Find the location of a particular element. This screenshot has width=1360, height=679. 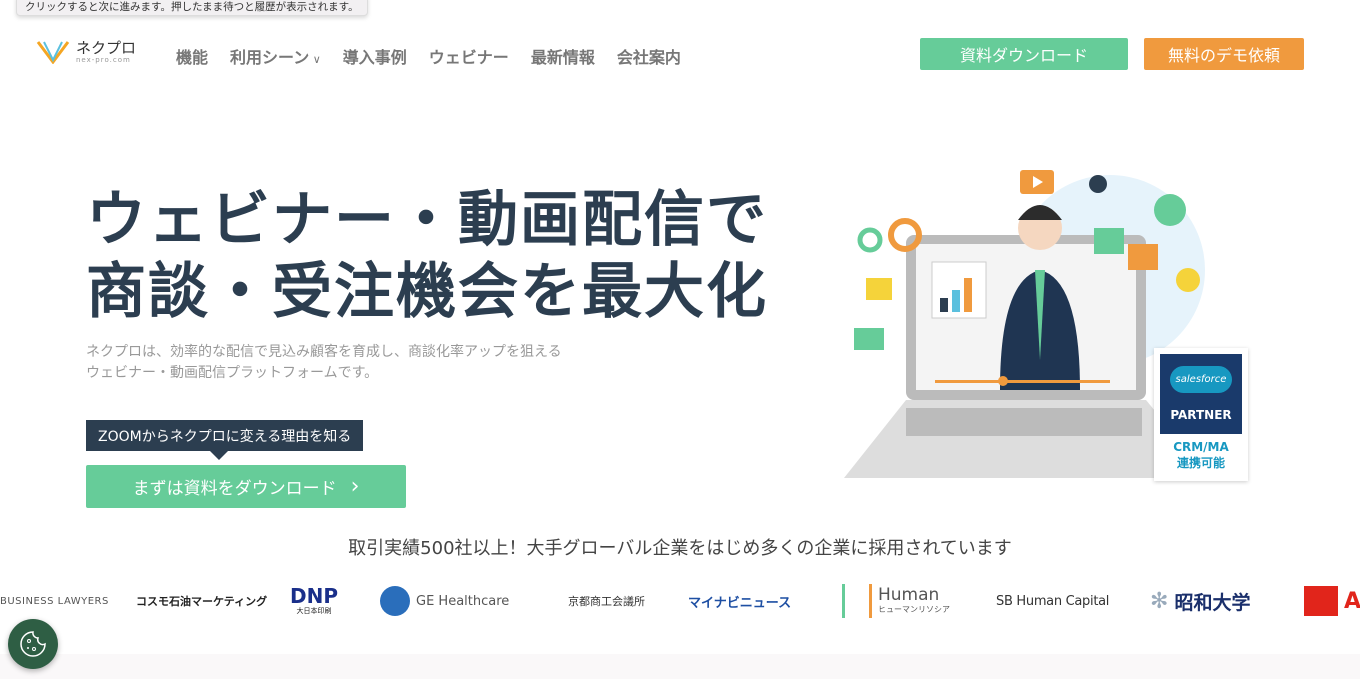

logo-mark-icon is located at coordinates (53, 52).